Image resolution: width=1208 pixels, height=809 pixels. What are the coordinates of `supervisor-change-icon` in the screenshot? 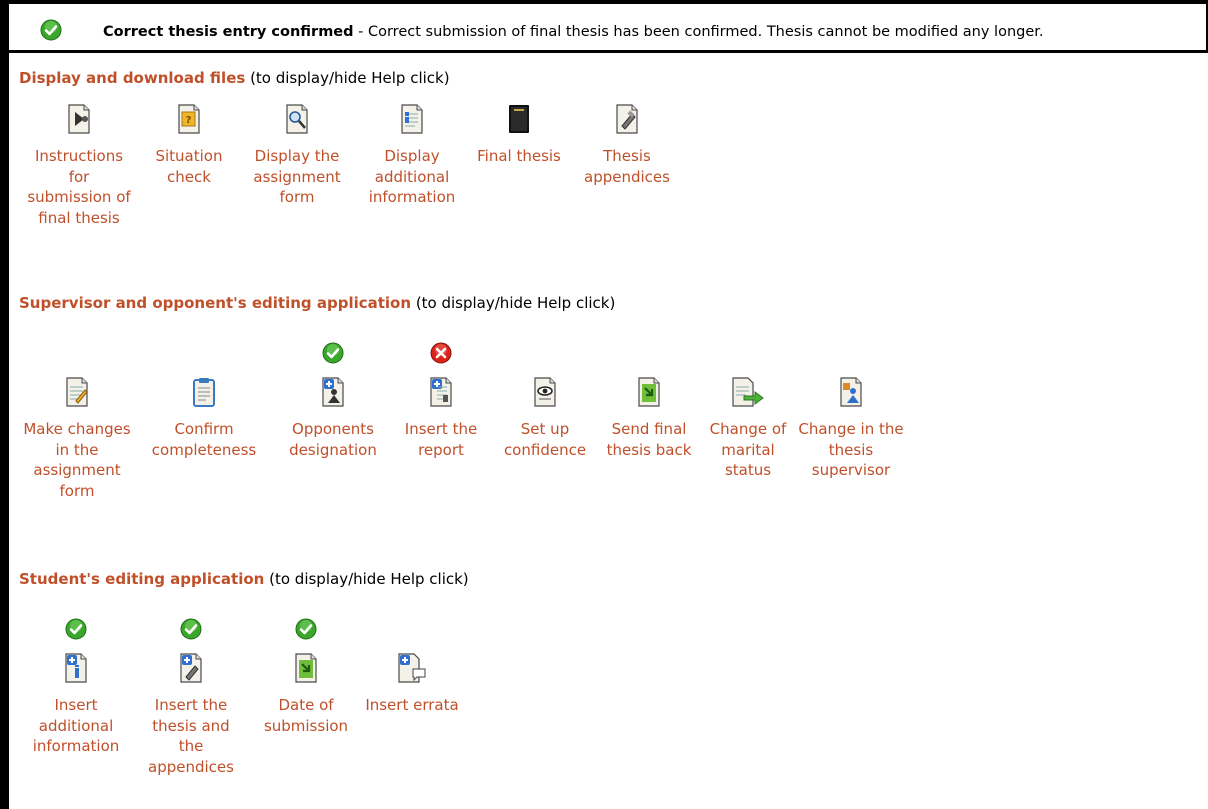 It's located at (851, 392).